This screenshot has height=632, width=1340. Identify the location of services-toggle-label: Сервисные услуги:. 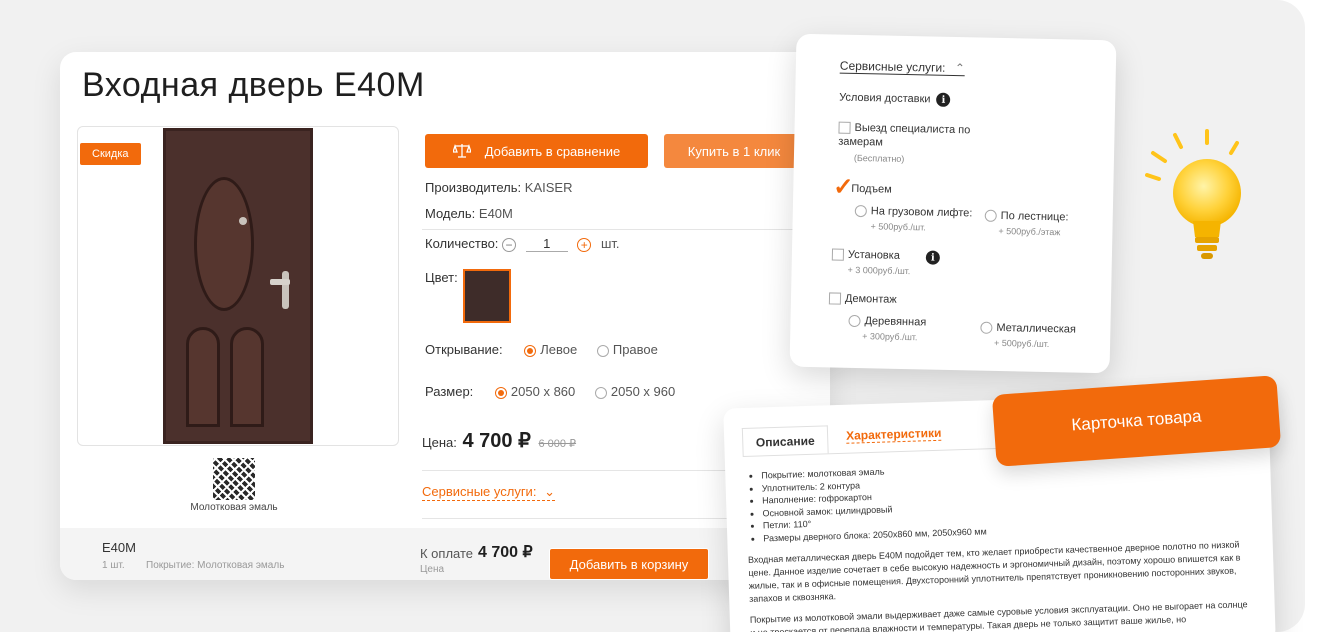
(479, 491).